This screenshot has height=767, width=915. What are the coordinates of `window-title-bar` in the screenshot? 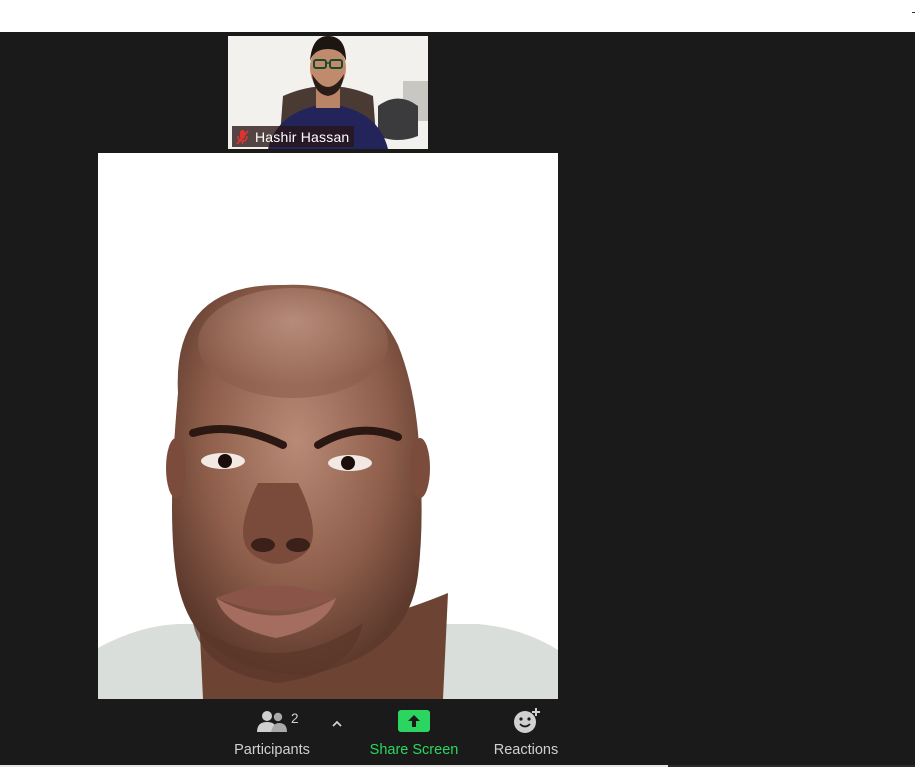 It's located at (457, 16).